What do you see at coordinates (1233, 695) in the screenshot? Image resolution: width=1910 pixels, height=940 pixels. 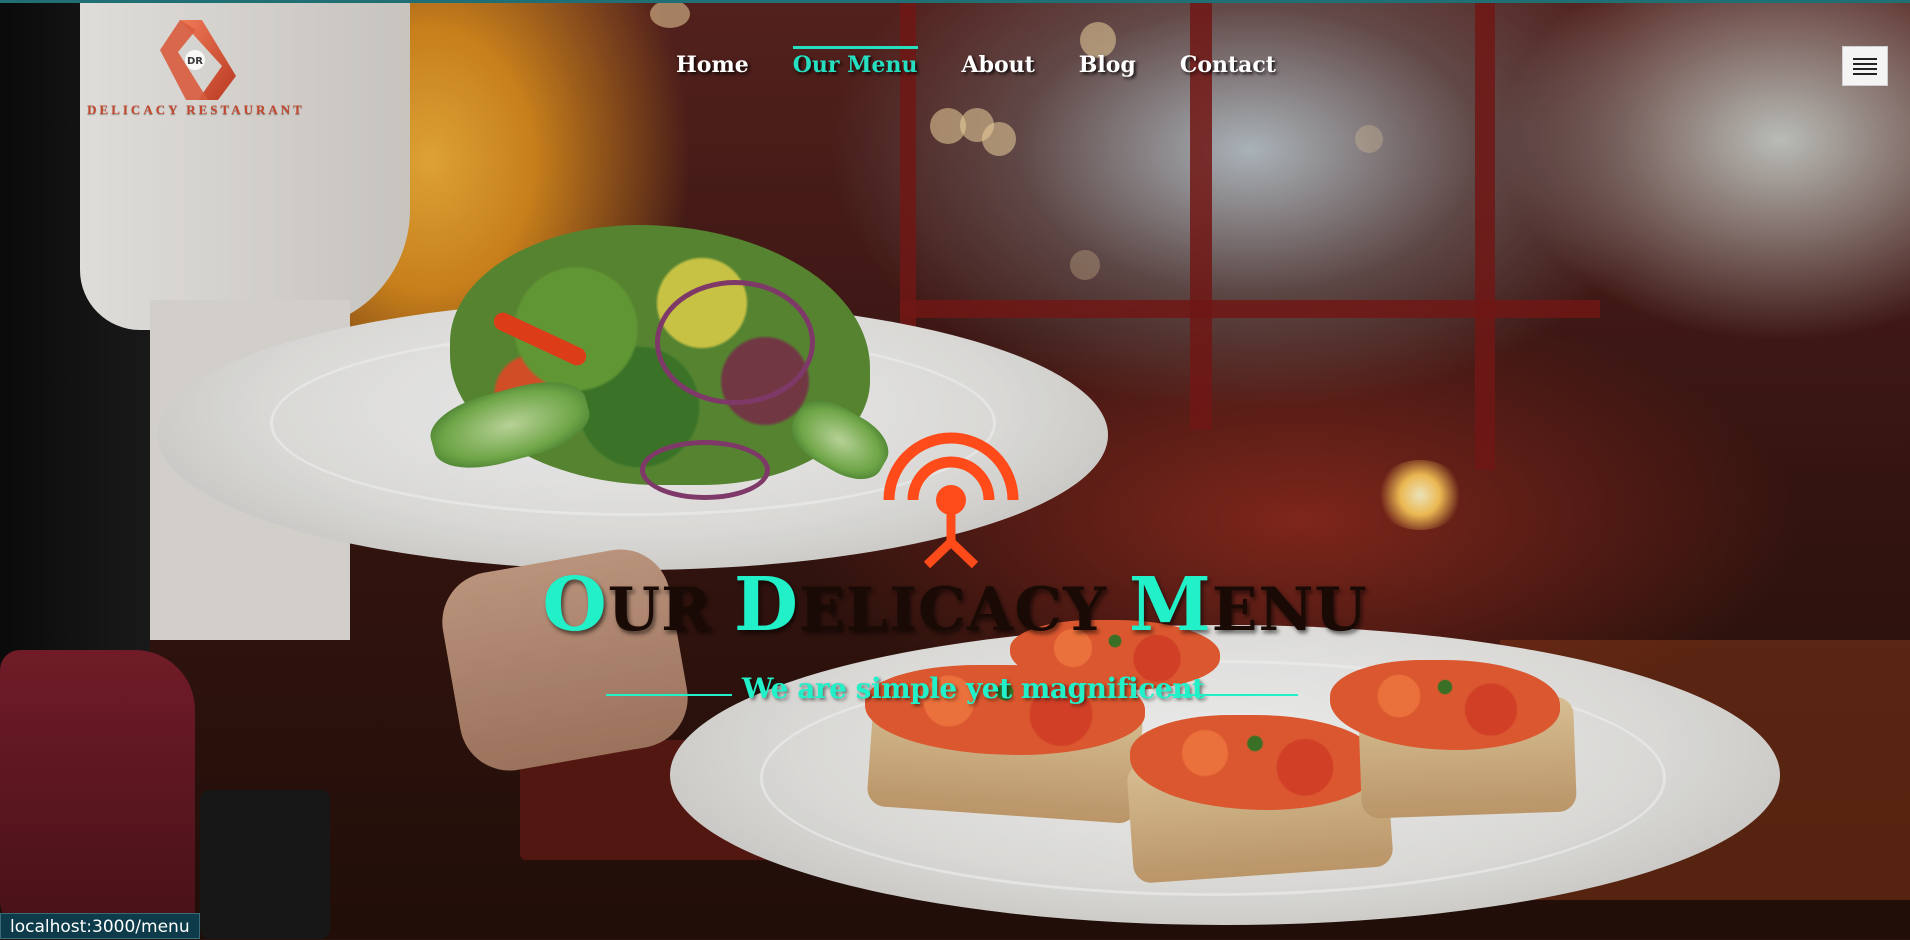 I see `subtitle-divider-right` at bounding box center [1233, 695].